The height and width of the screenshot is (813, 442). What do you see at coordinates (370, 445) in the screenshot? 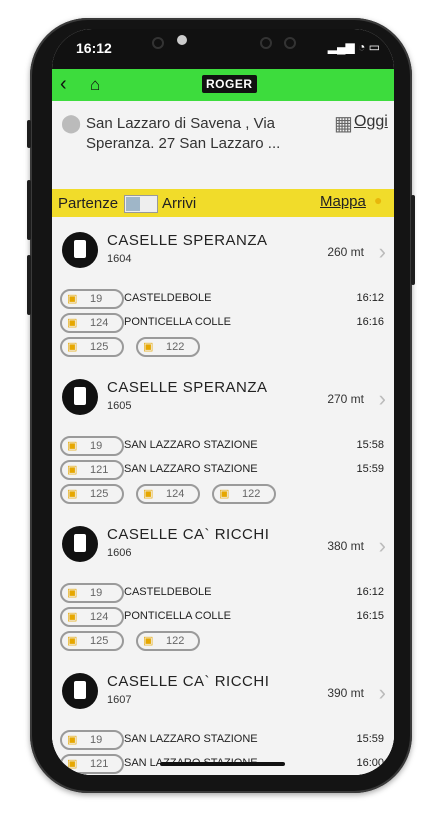
I see `departure-time: 15:58` at bounding box center [370, 445].